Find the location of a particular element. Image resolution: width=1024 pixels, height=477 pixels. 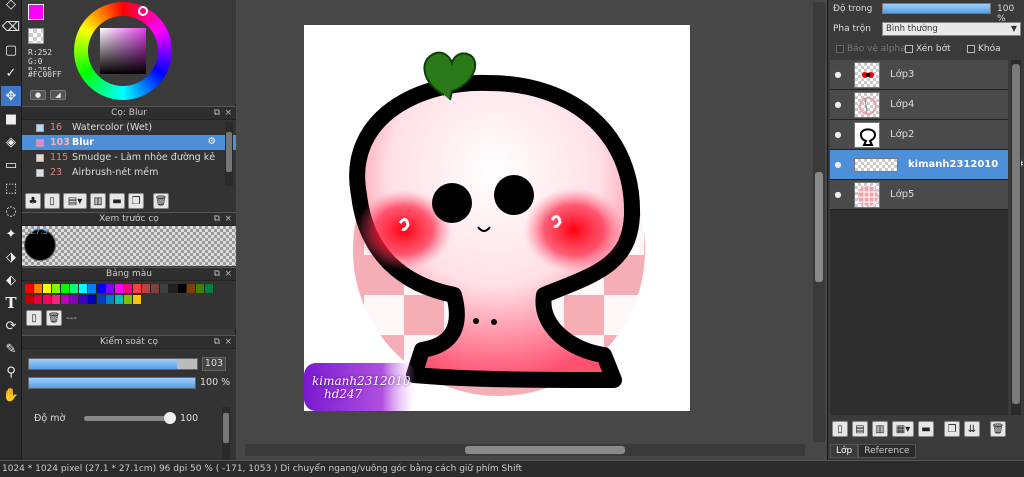

layer-row: ● Lớp5 is located at coordinates (919, 195).